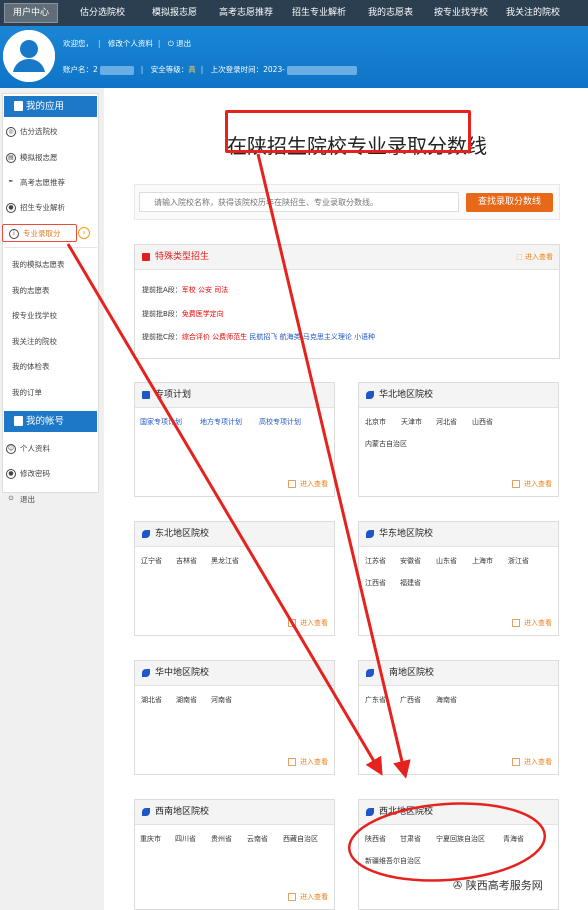  What do you see at coordinates (186, 561) in the screenshot?
I see `province-link: 吉林省` at bounding box center [186, 561].